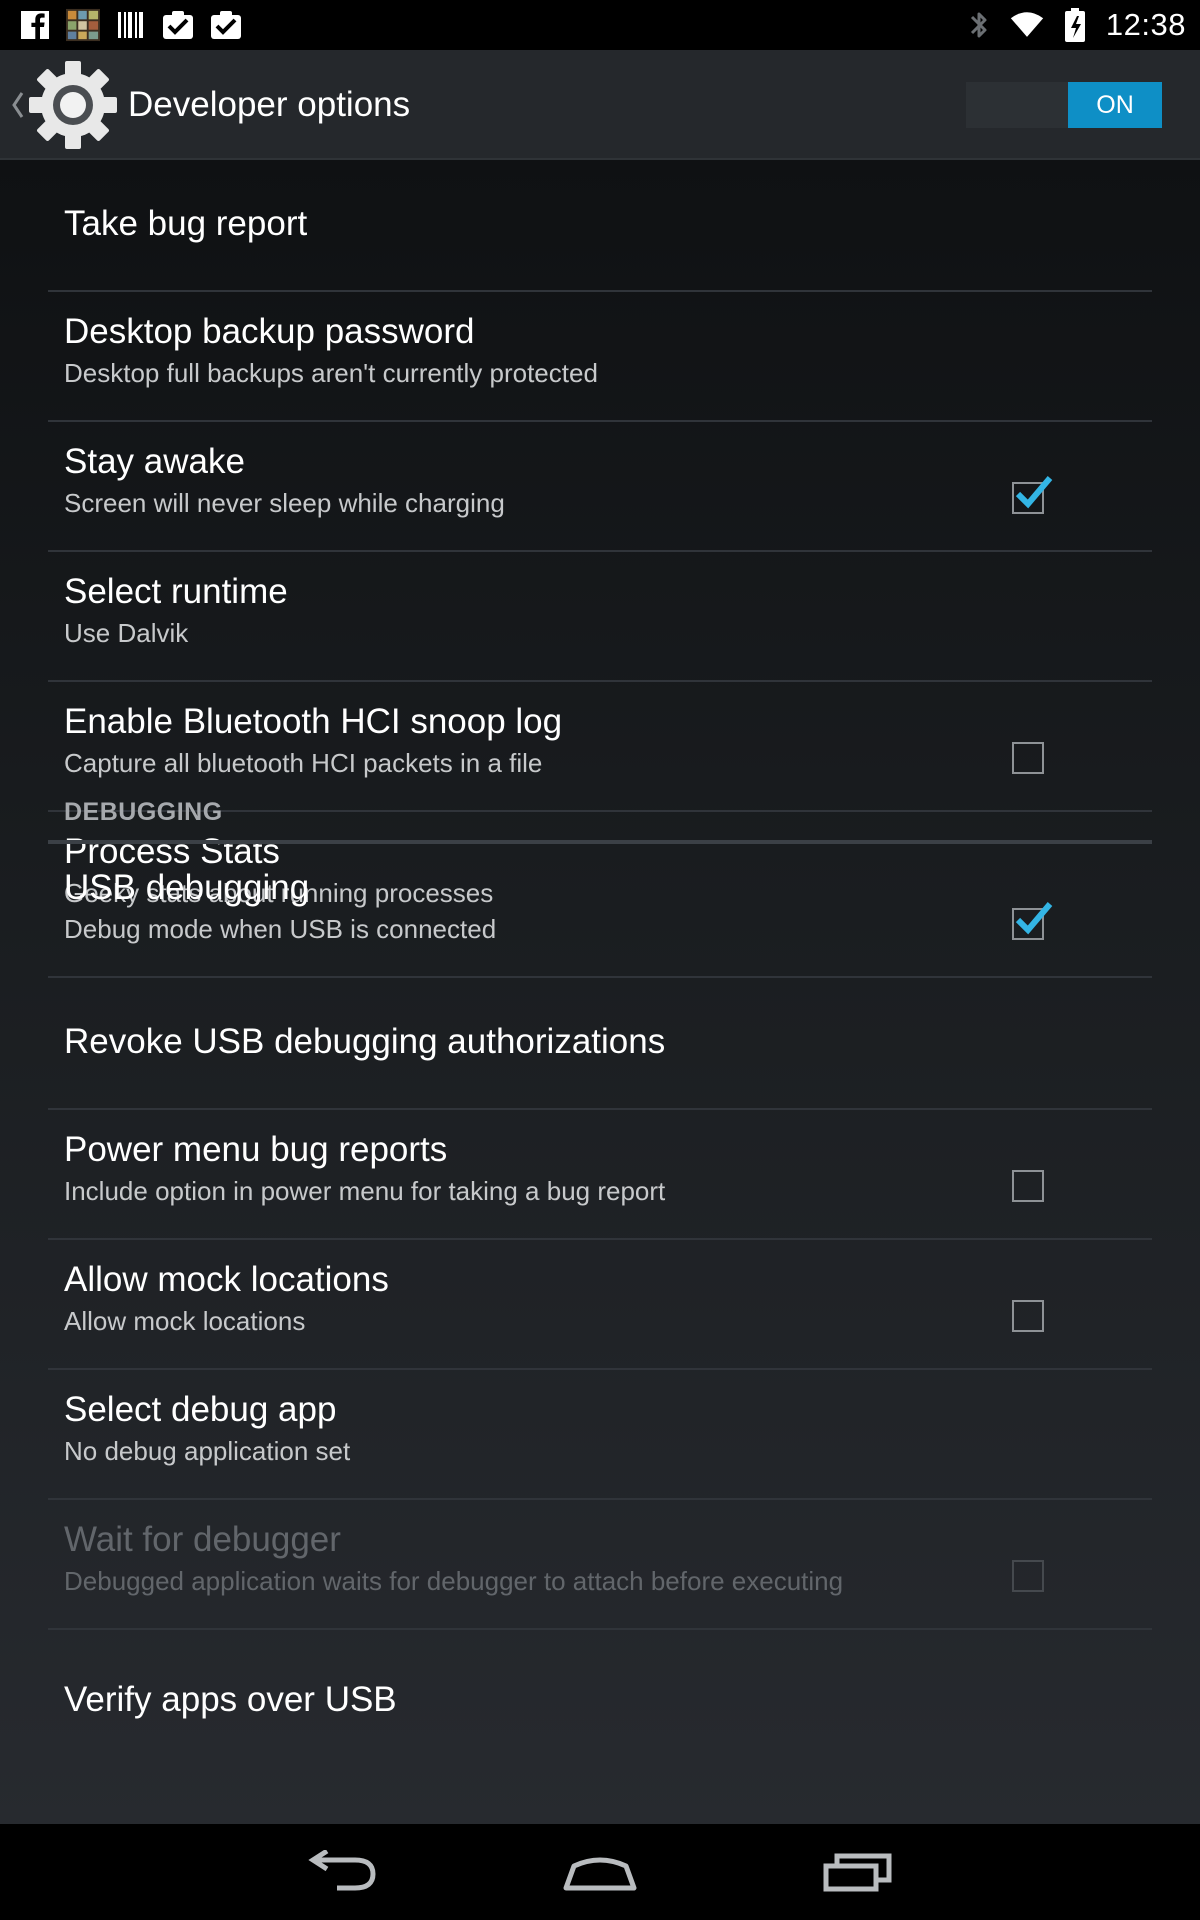 This screenshot has width=1200, height=1920. What do you see at coordinates (200, 1409) in the screenshot?
I see `item-title: Select debug app` at bounding box center [200, 1409].